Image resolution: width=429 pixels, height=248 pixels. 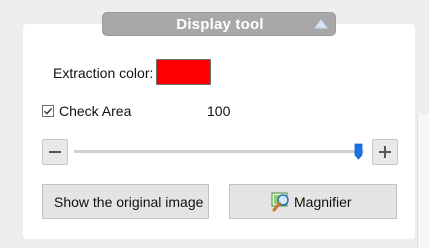 I want to click on increment-button, so click(x=385, y=152).